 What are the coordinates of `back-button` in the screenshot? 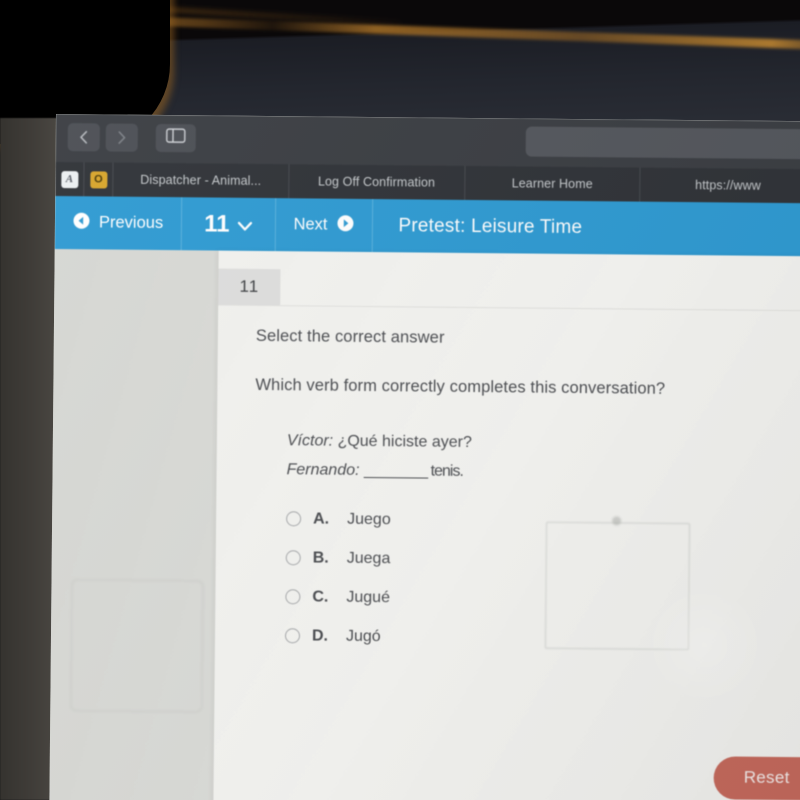 It's located at (83, 137).